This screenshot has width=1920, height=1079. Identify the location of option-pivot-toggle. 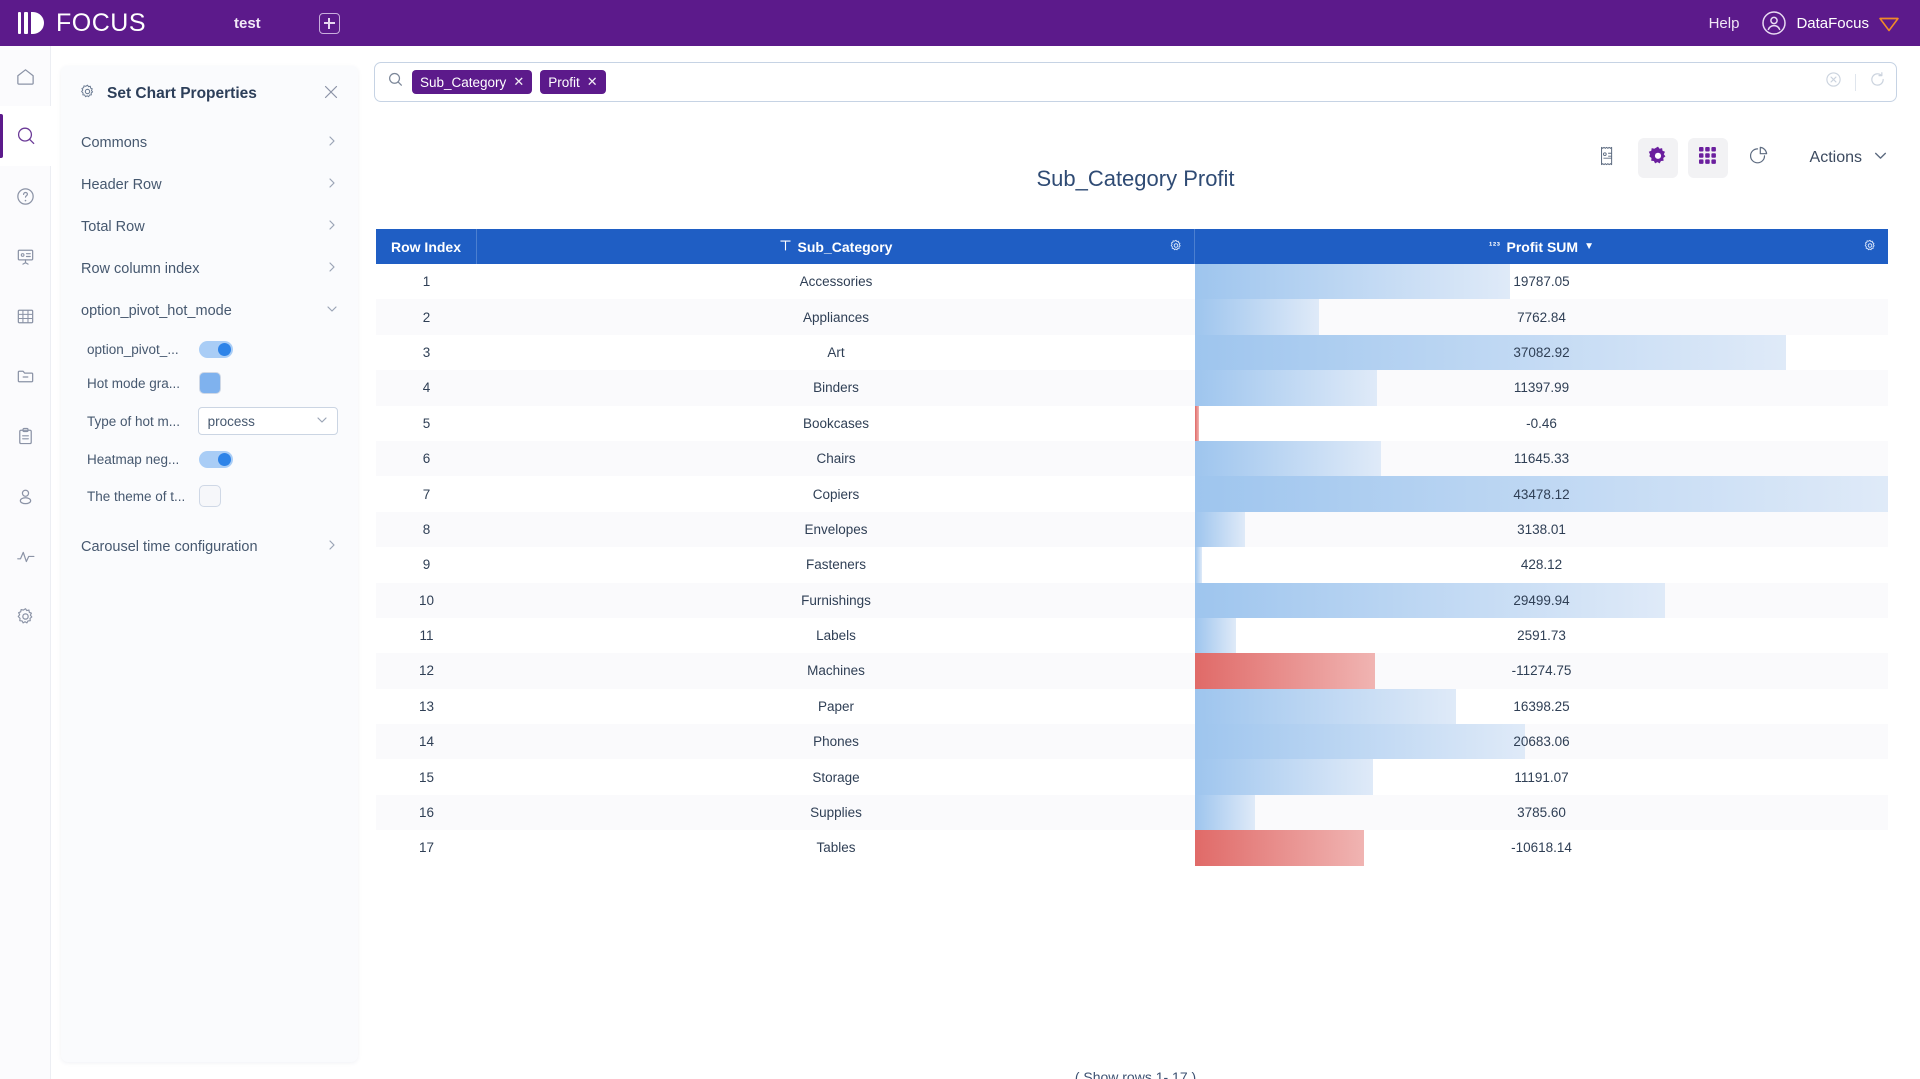
(216, 349).